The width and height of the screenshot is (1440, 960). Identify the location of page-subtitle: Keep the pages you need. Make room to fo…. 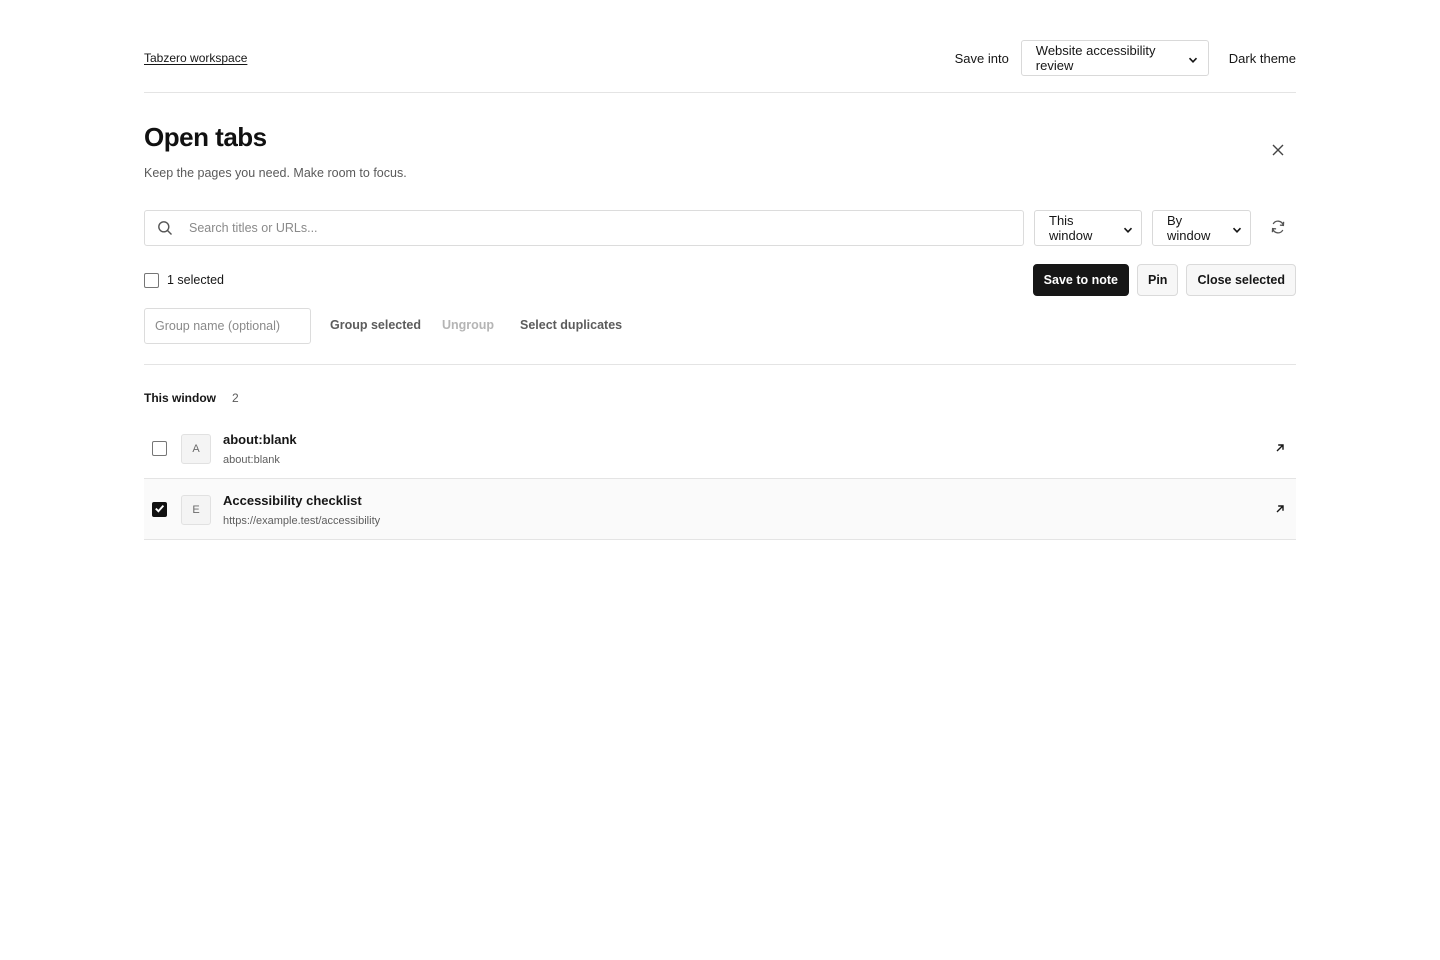
(275, 173).